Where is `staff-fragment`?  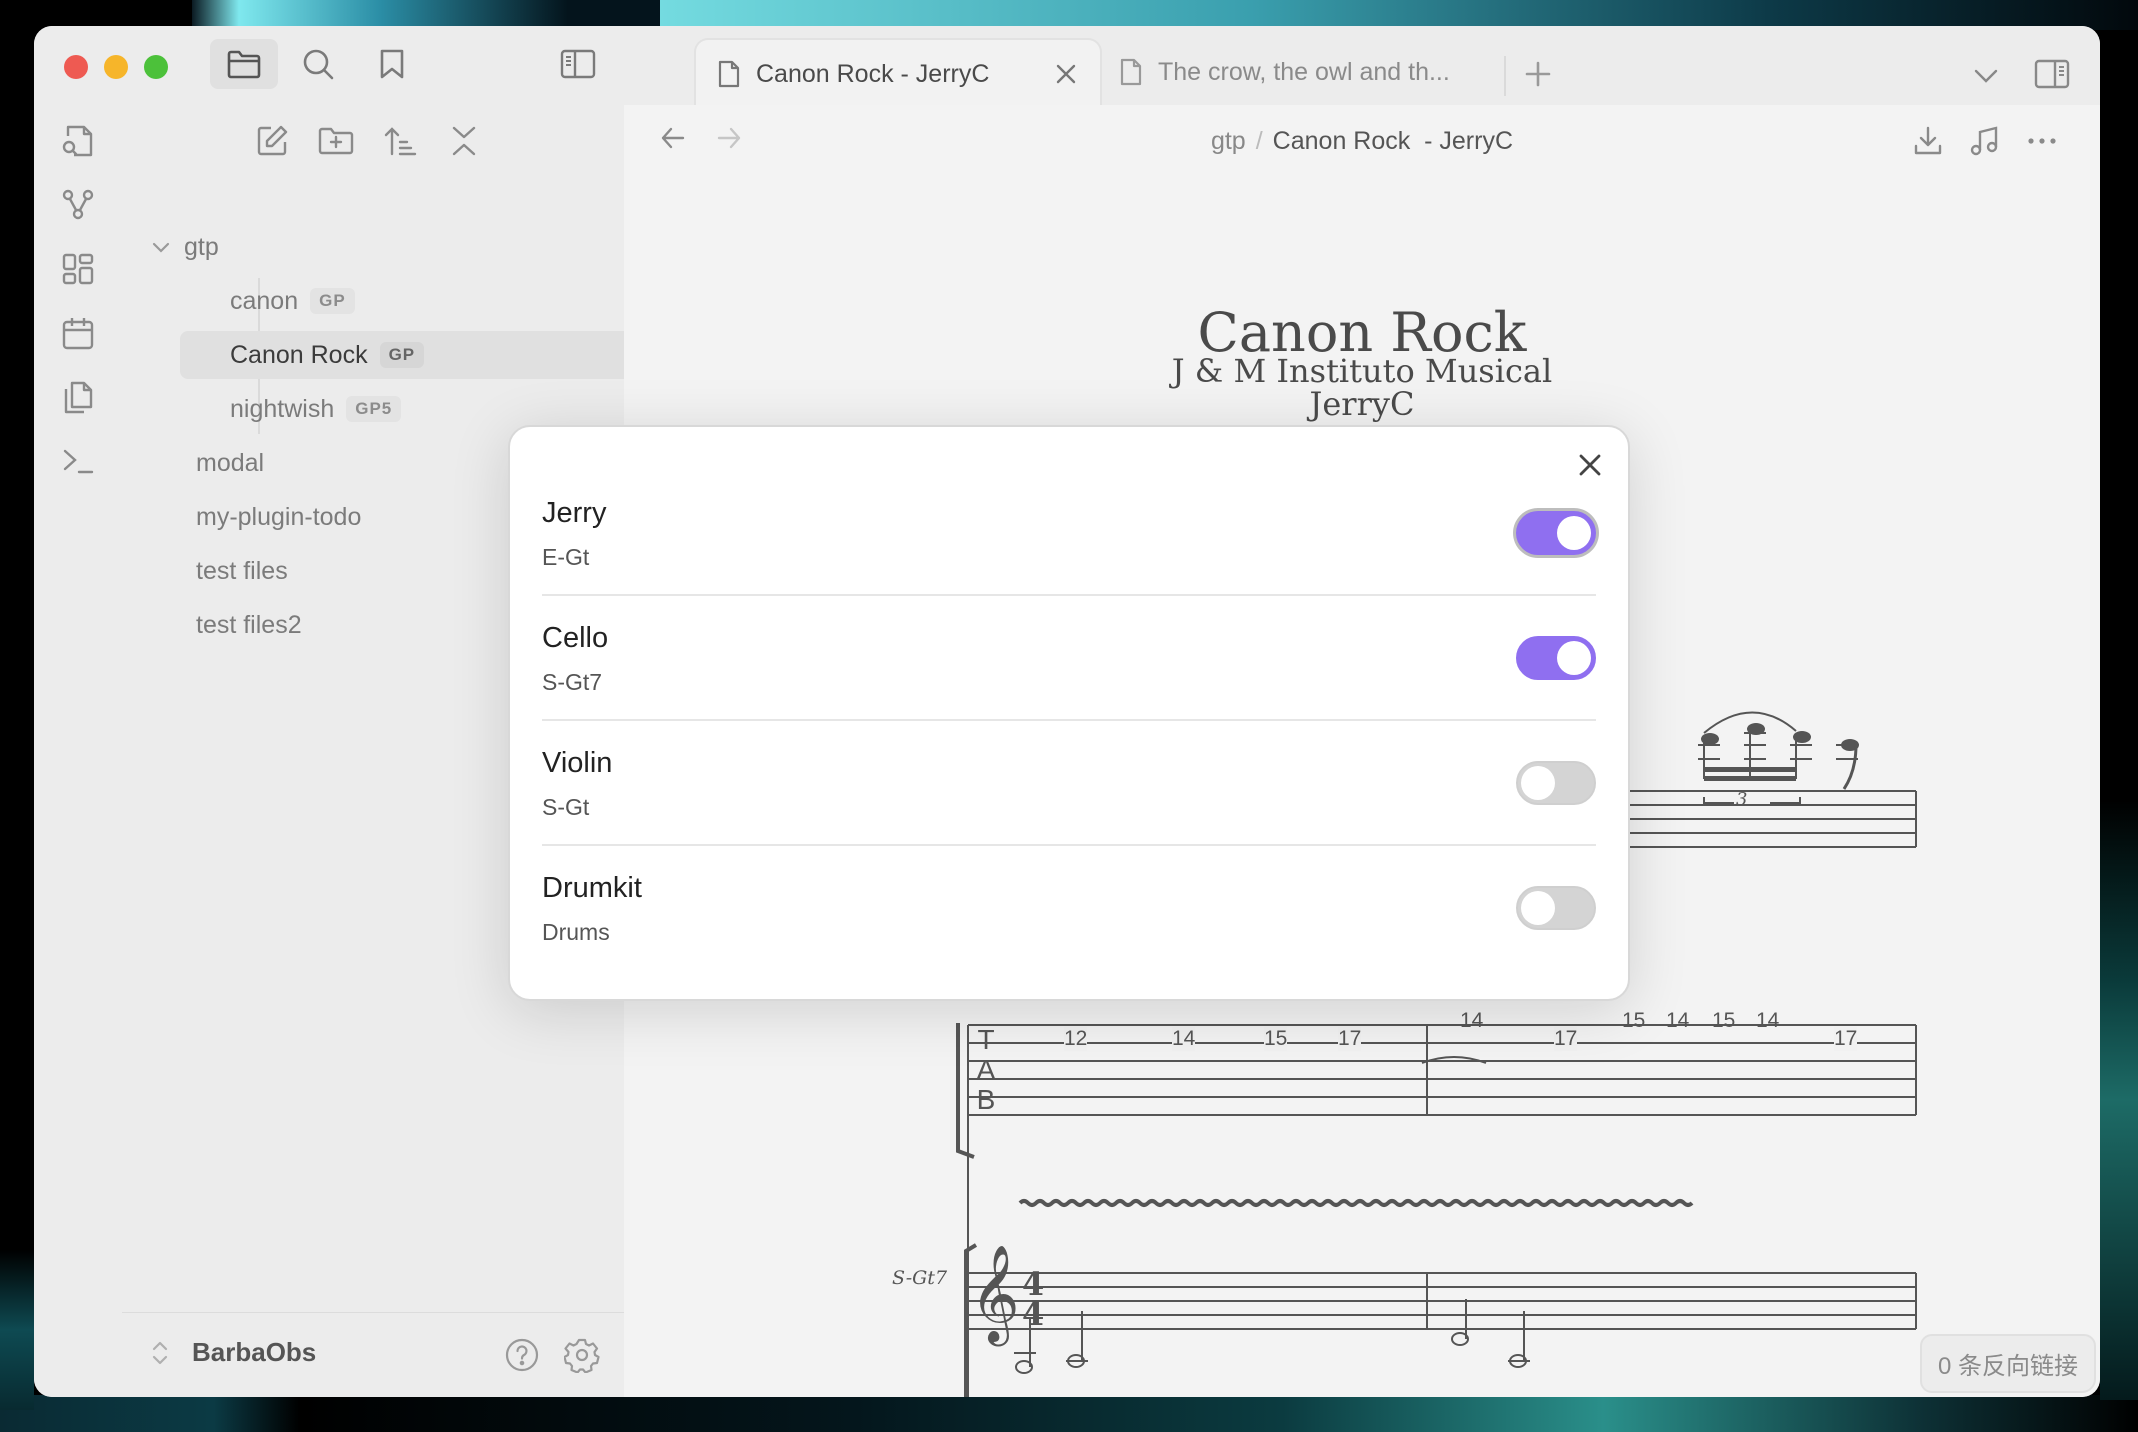
staff-fragment is located at coordinates (1770, 819).